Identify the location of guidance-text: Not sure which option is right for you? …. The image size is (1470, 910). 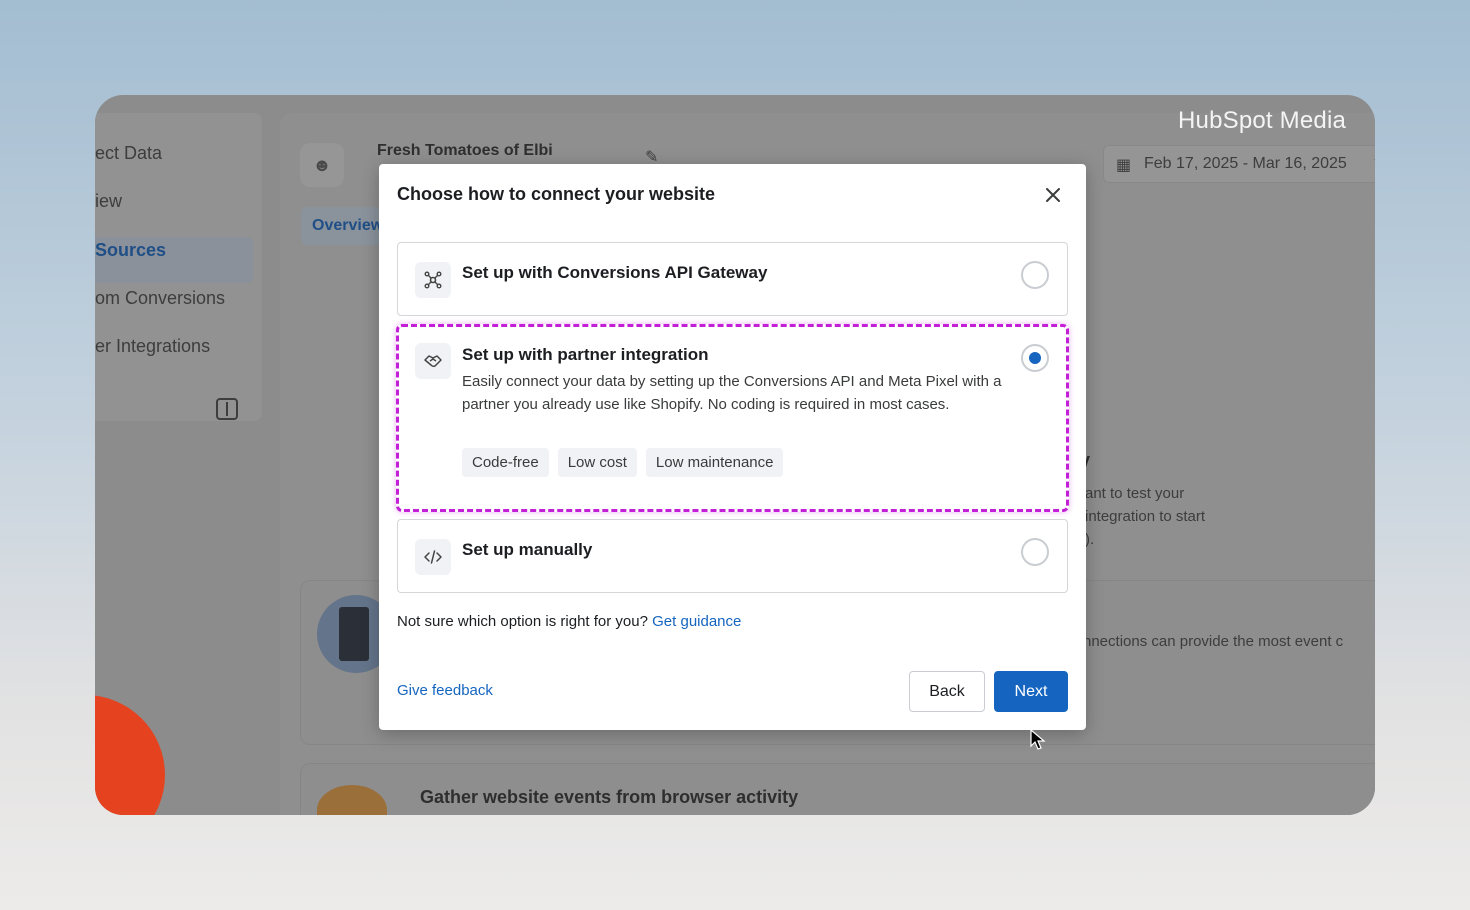
(569, 621).